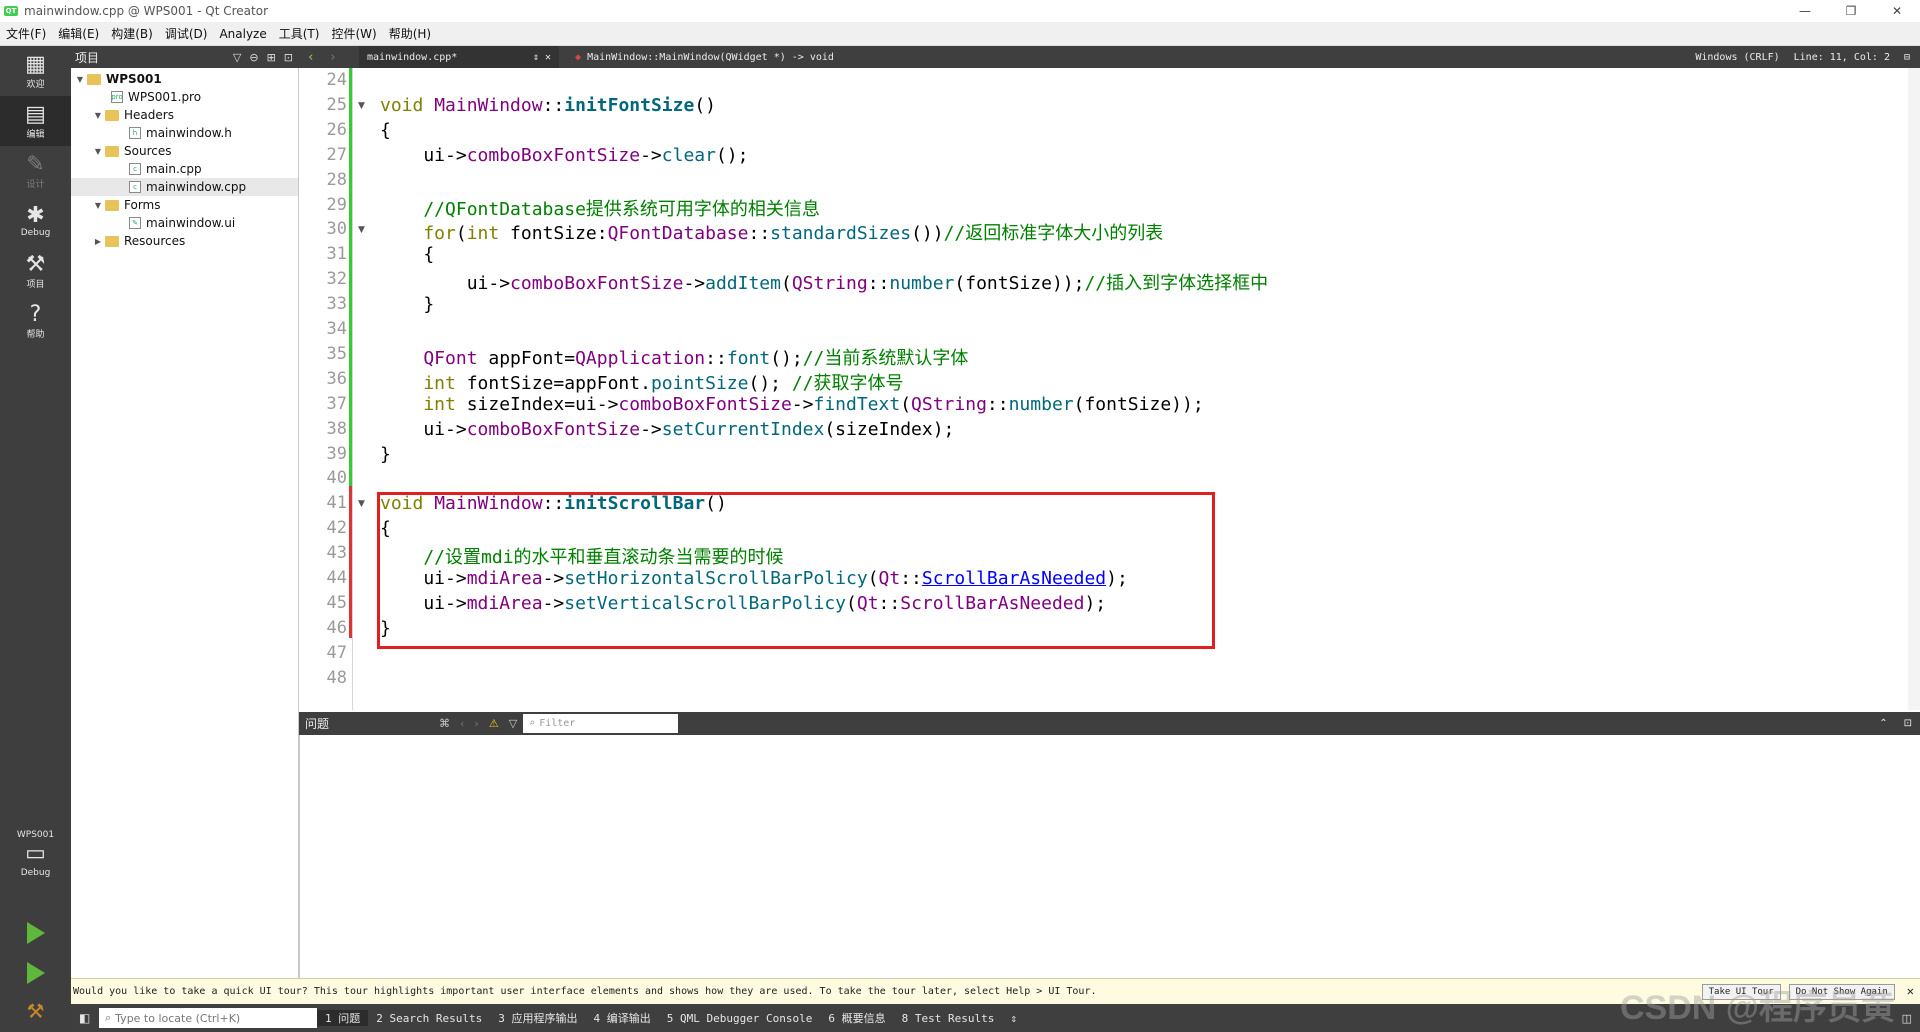 This screenshot has width=1920, height=1032. Describe the element at coordinates (299, 33) in the screenshot. I see `menu-tools: 工具(T)` at that location.